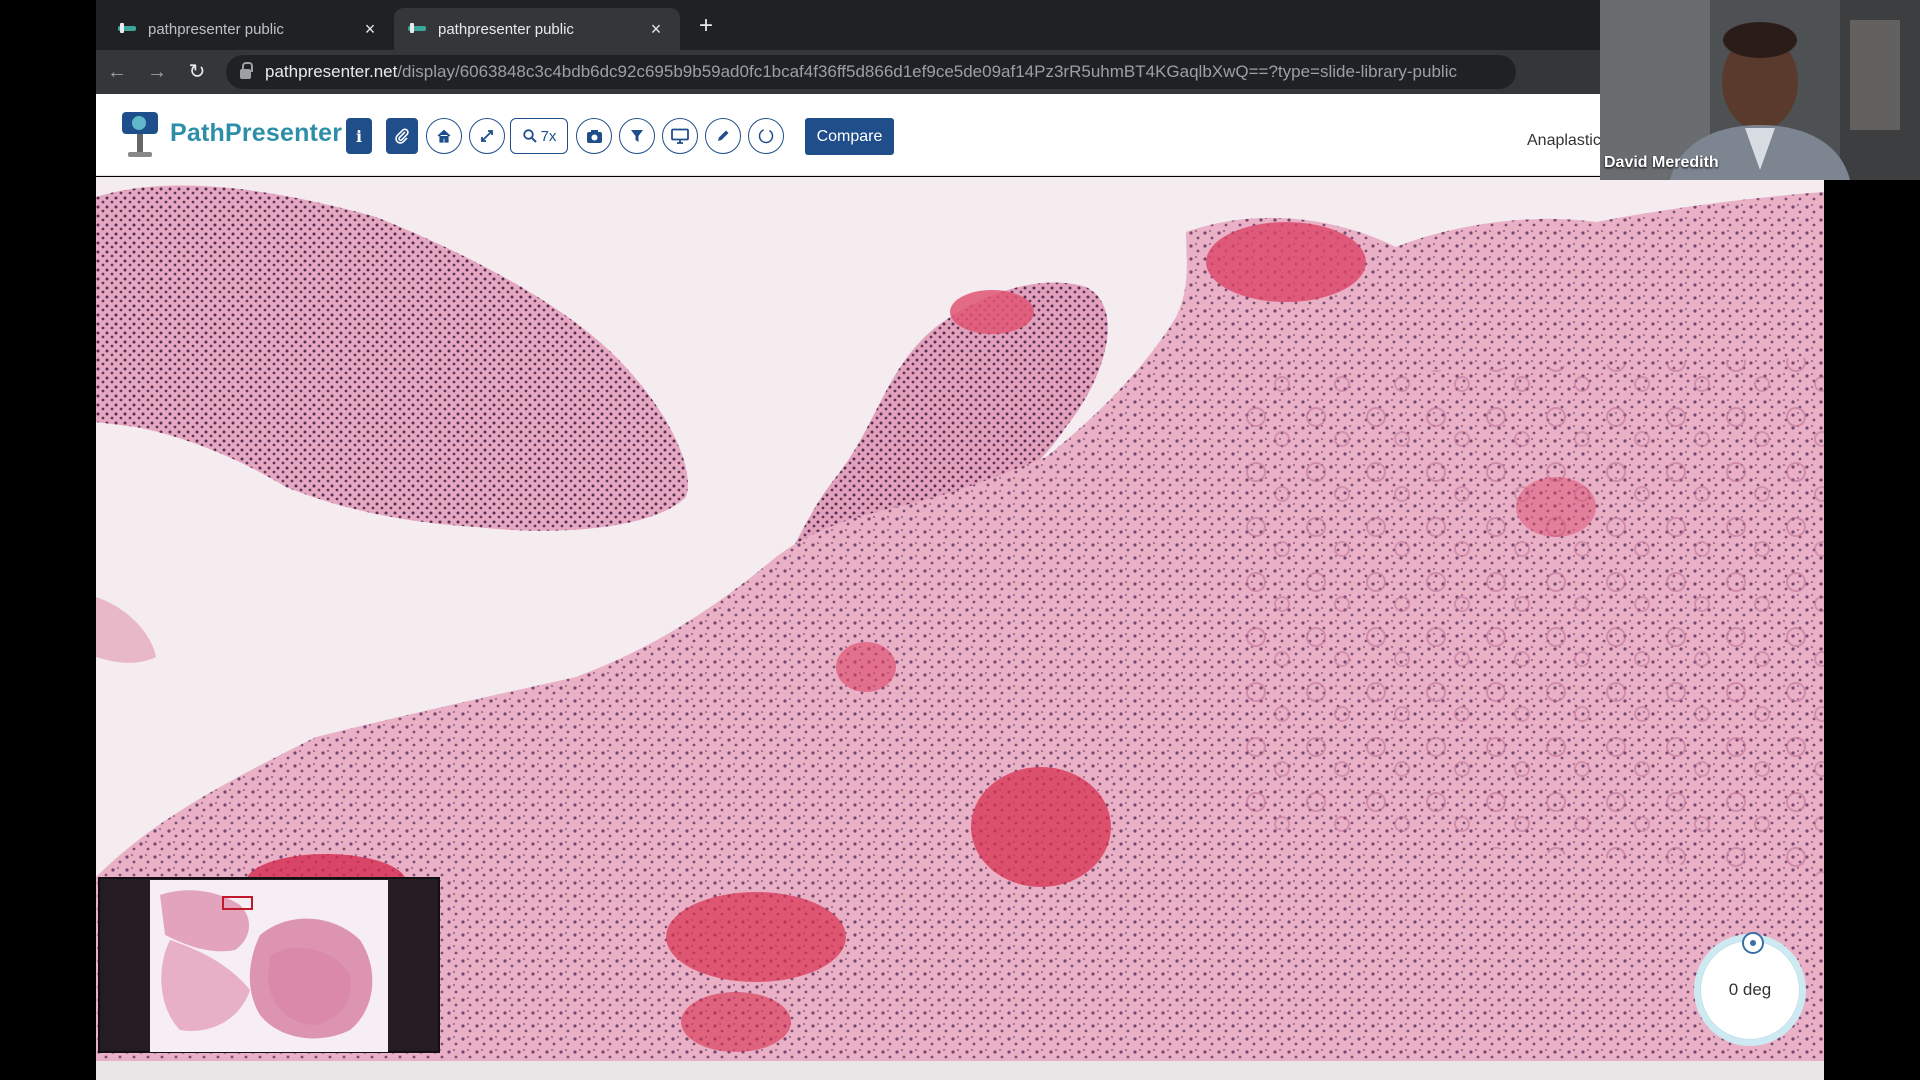 The width and height of the screenshot is (1920, 1080). I want to click on info-icon: i, so click(359, 136).